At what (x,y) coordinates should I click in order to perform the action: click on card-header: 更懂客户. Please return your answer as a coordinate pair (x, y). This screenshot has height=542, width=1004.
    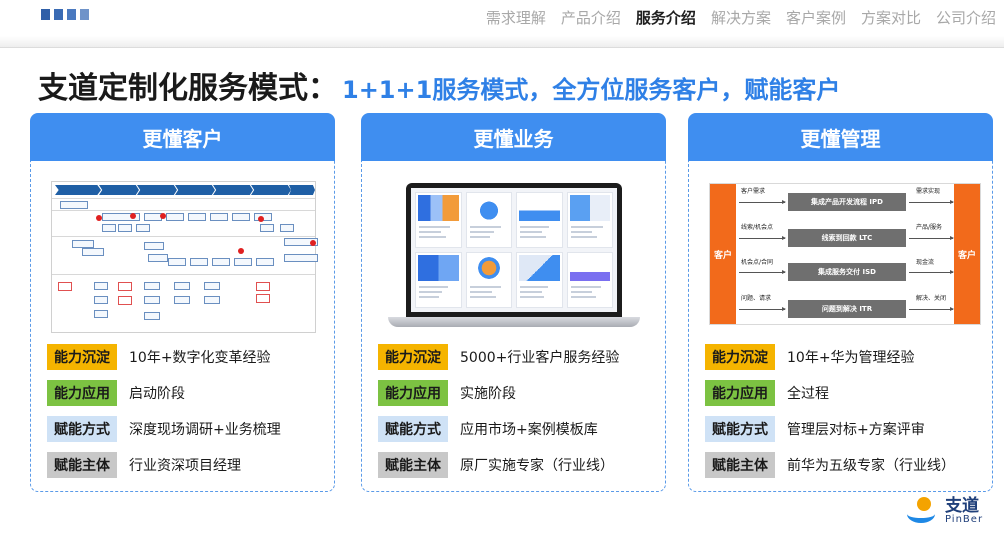
    Looking at the image, I should click on (182, 137).